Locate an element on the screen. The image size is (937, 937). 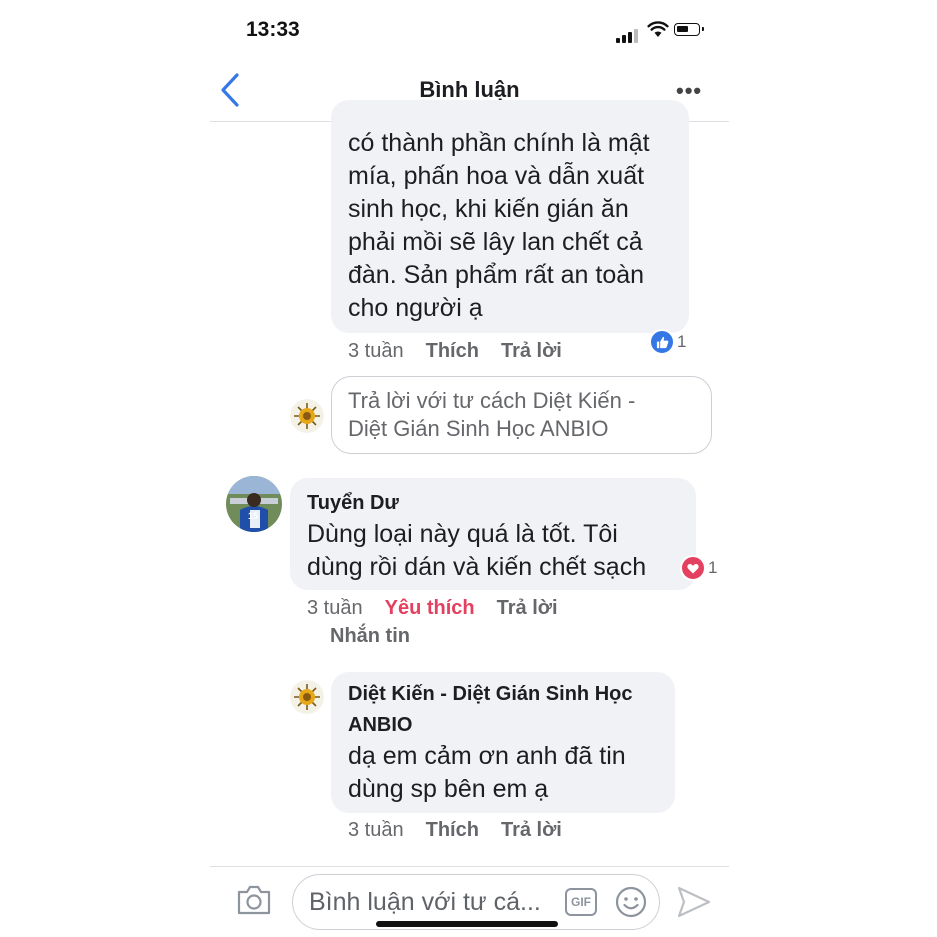
message-button: Nhắn tin is located at coordinates (370, 636).